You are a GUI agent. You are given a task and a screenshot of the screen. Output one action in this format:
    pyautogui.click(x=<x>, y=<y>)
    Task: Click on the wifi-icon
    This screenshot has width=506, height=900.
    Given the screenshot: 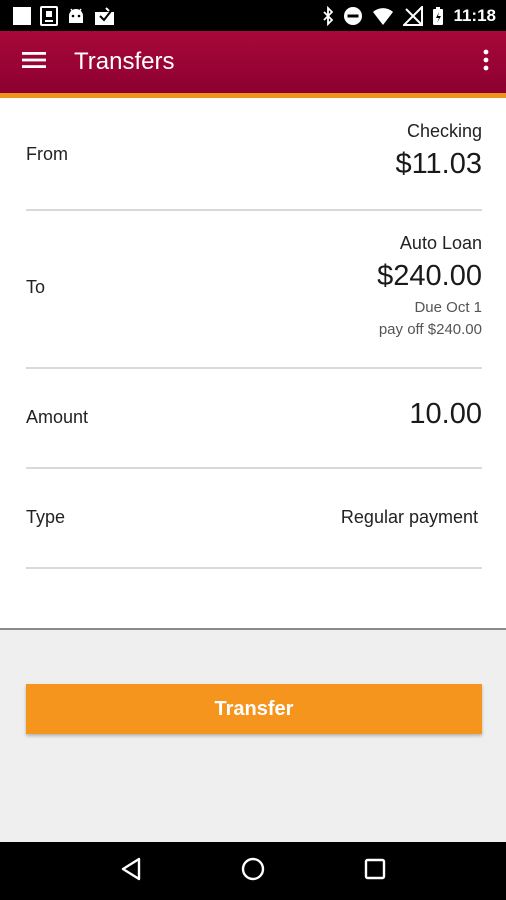 What is the action you would take?
    pyautogui.click(x=383, y=16)
    